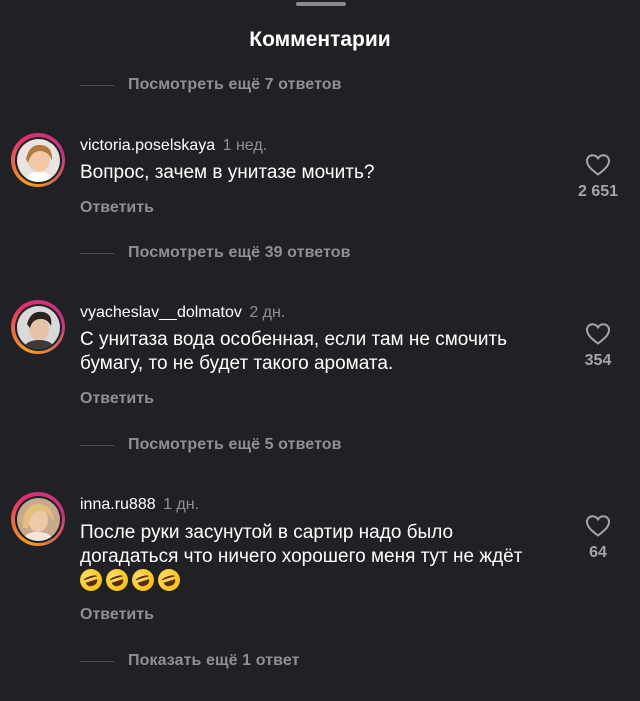  I want to click on comment-meta: victoria.poselskaya 1 нед., so click(173, 146).